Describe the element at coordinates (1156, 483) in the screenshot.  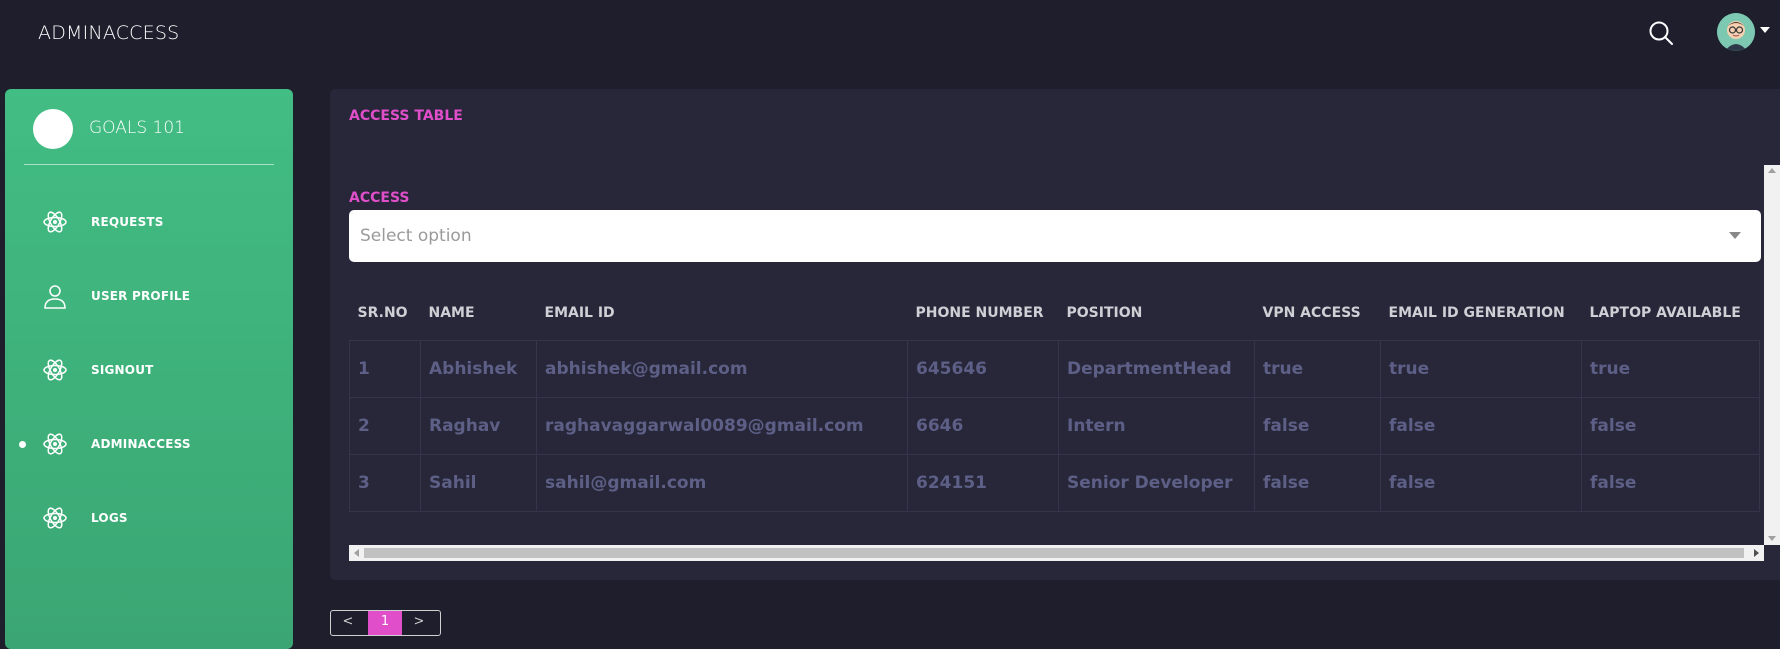
I see `table-cell: Senior Developer` at that location.